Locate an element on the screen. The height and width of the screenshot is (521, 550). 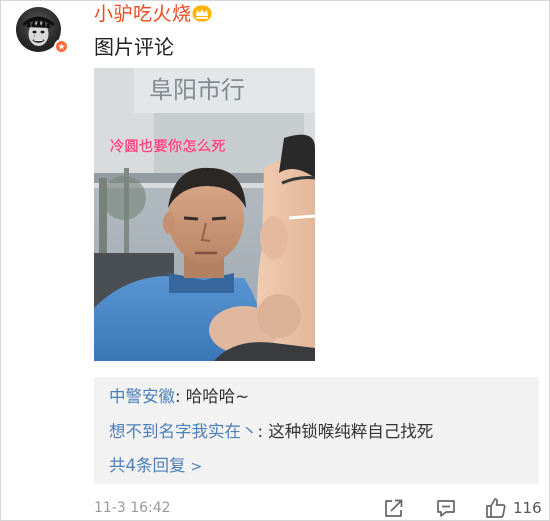
more-replies-link: 共4条回复 > is located at coordinates (155, 466).